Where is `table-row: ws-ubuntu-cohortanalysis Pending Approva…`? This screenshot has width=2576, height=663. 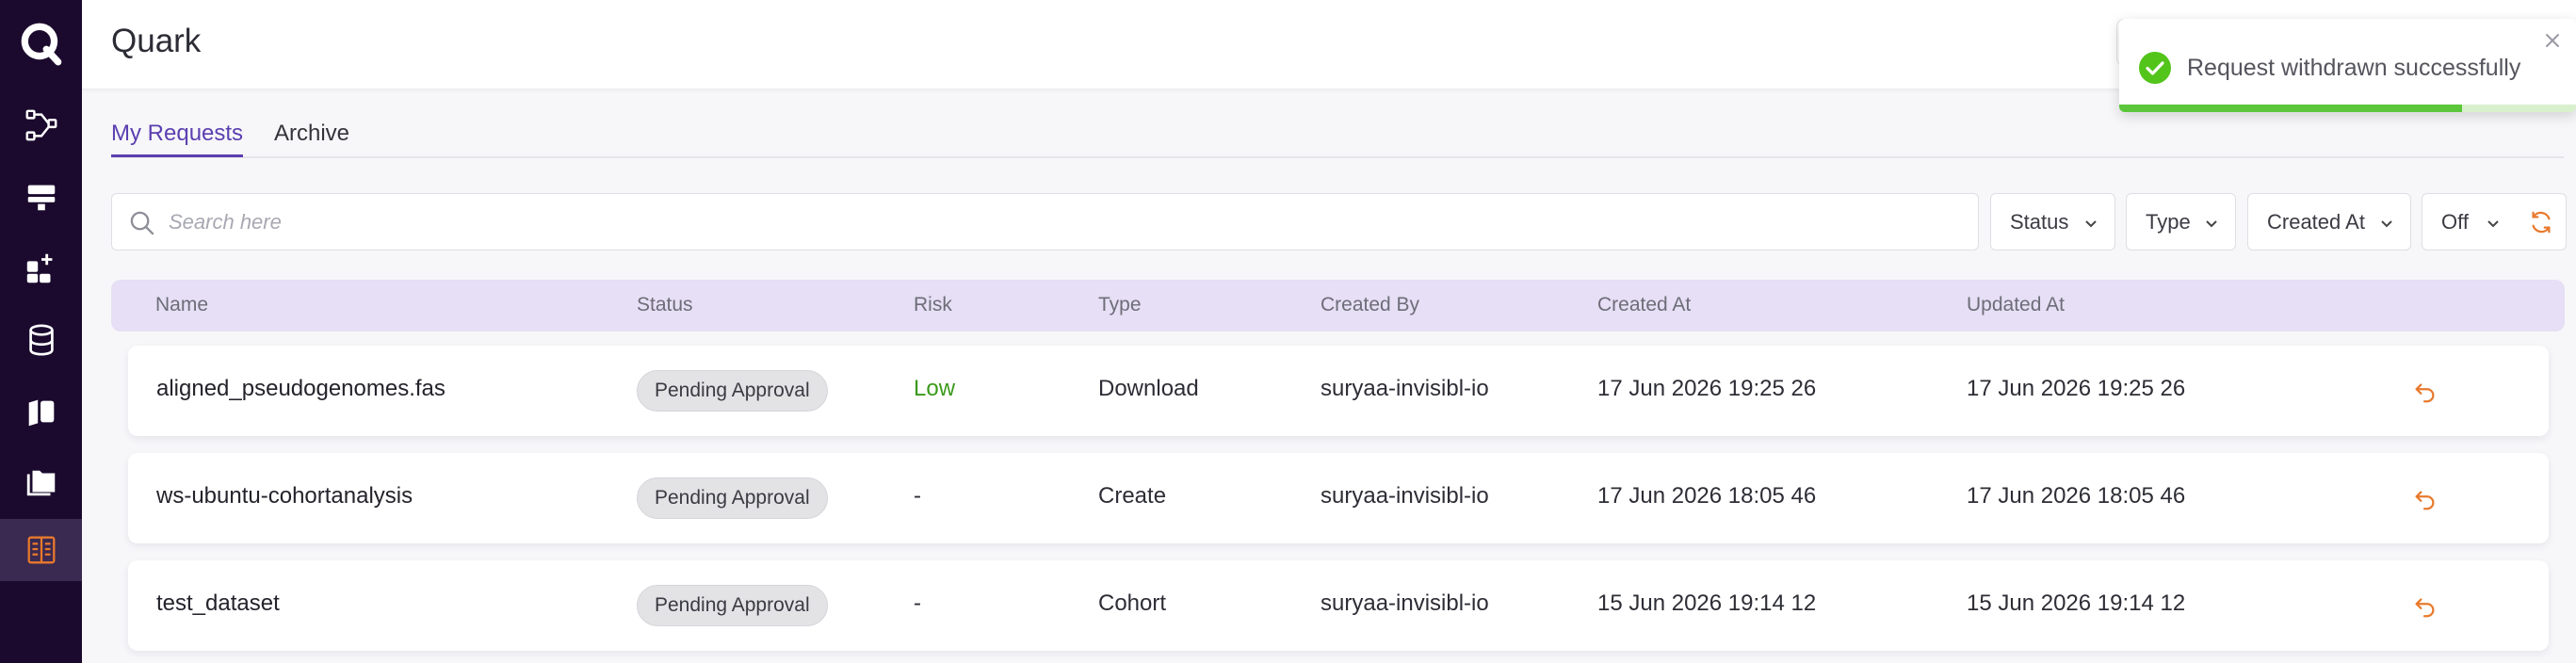 table-row: ws-ubuntu-cohortanalysis Pending Approva… is located at coordinates (1338, 498).